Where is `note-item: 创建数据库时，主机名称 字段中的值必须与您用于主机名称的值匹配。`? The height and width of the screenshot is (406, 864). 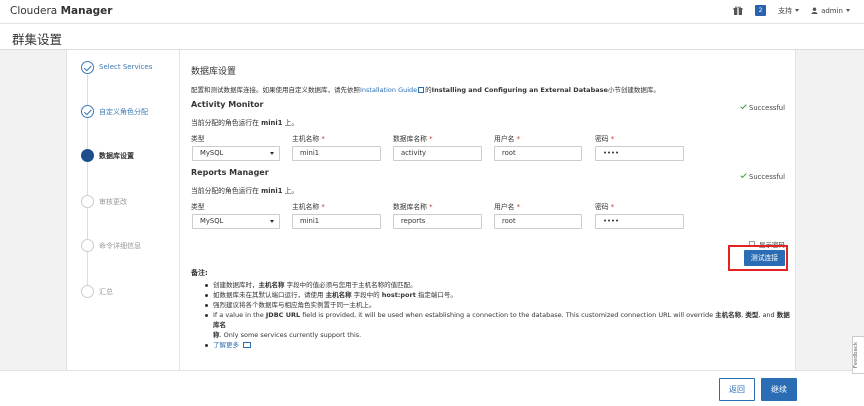
note-item: 创建数据库时，主机名称 字段中的值必须与您用于主机名称的值匹配。 is located at coordinates (500, 285).